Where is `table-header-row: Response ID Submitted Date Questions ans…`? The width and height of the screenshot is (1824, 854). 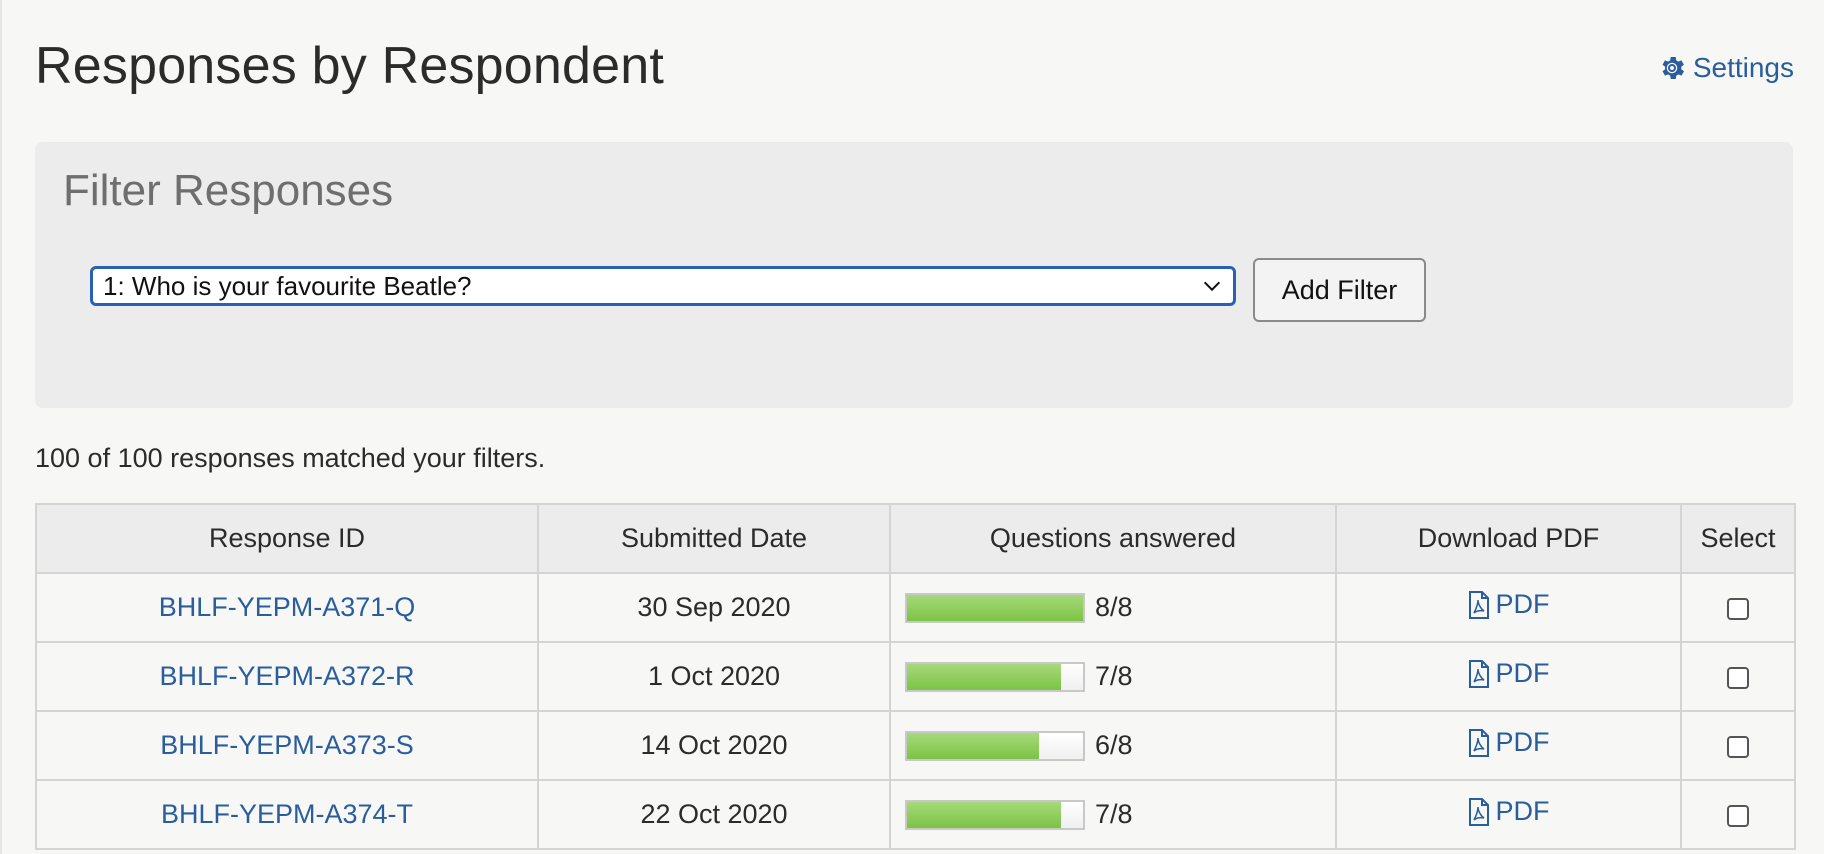 table-header-row: Response ID Submitted Date Questions ans… is located at coordinates (915, 538).